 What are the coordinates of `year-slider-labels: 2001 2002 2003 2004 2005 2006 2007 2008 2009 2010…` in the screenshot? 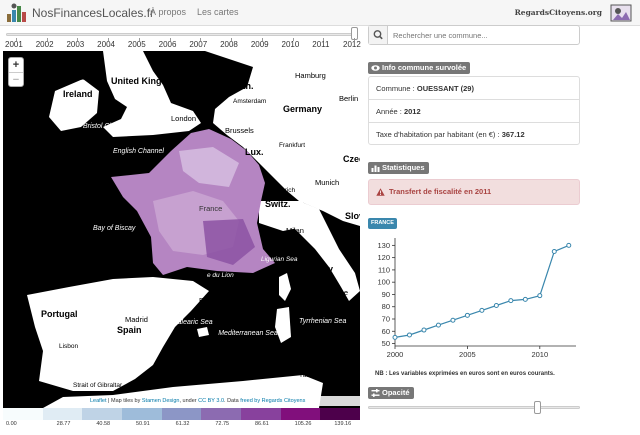 It's located at (180, 44).